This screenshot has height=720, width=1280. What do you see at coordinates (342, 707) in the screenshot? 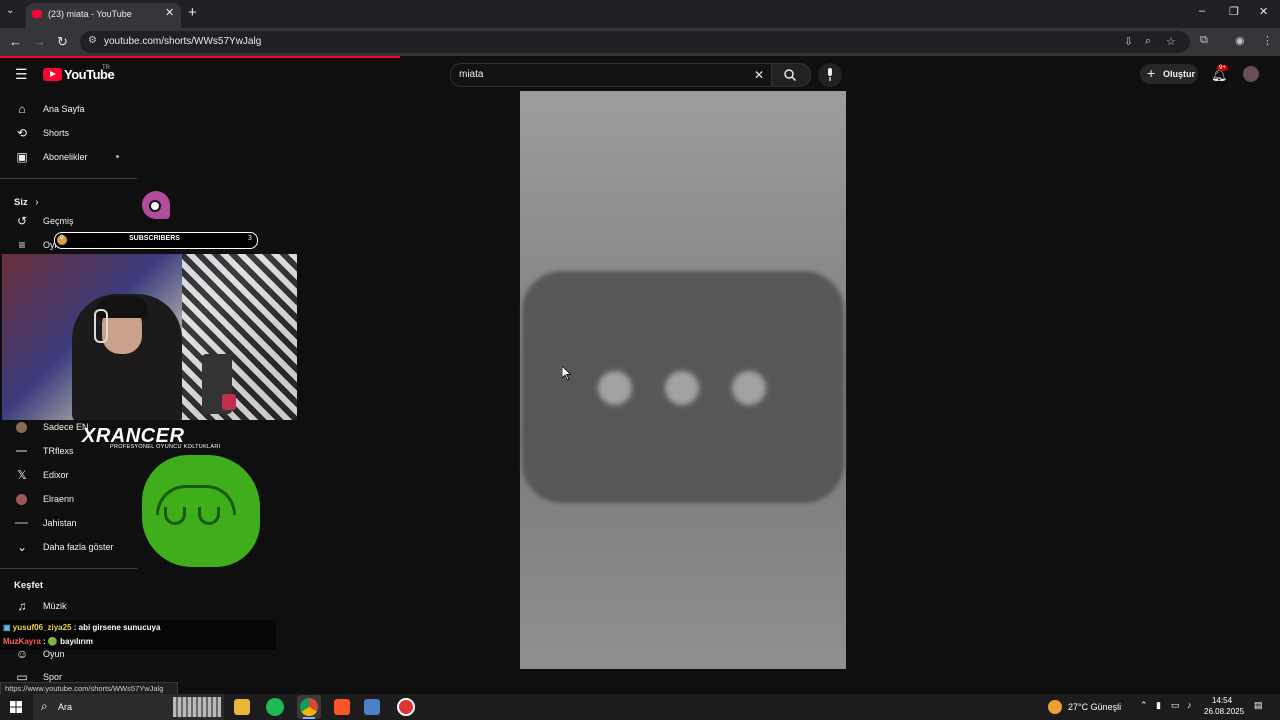
I see `brave-icon` at bounding box center [342, 707].